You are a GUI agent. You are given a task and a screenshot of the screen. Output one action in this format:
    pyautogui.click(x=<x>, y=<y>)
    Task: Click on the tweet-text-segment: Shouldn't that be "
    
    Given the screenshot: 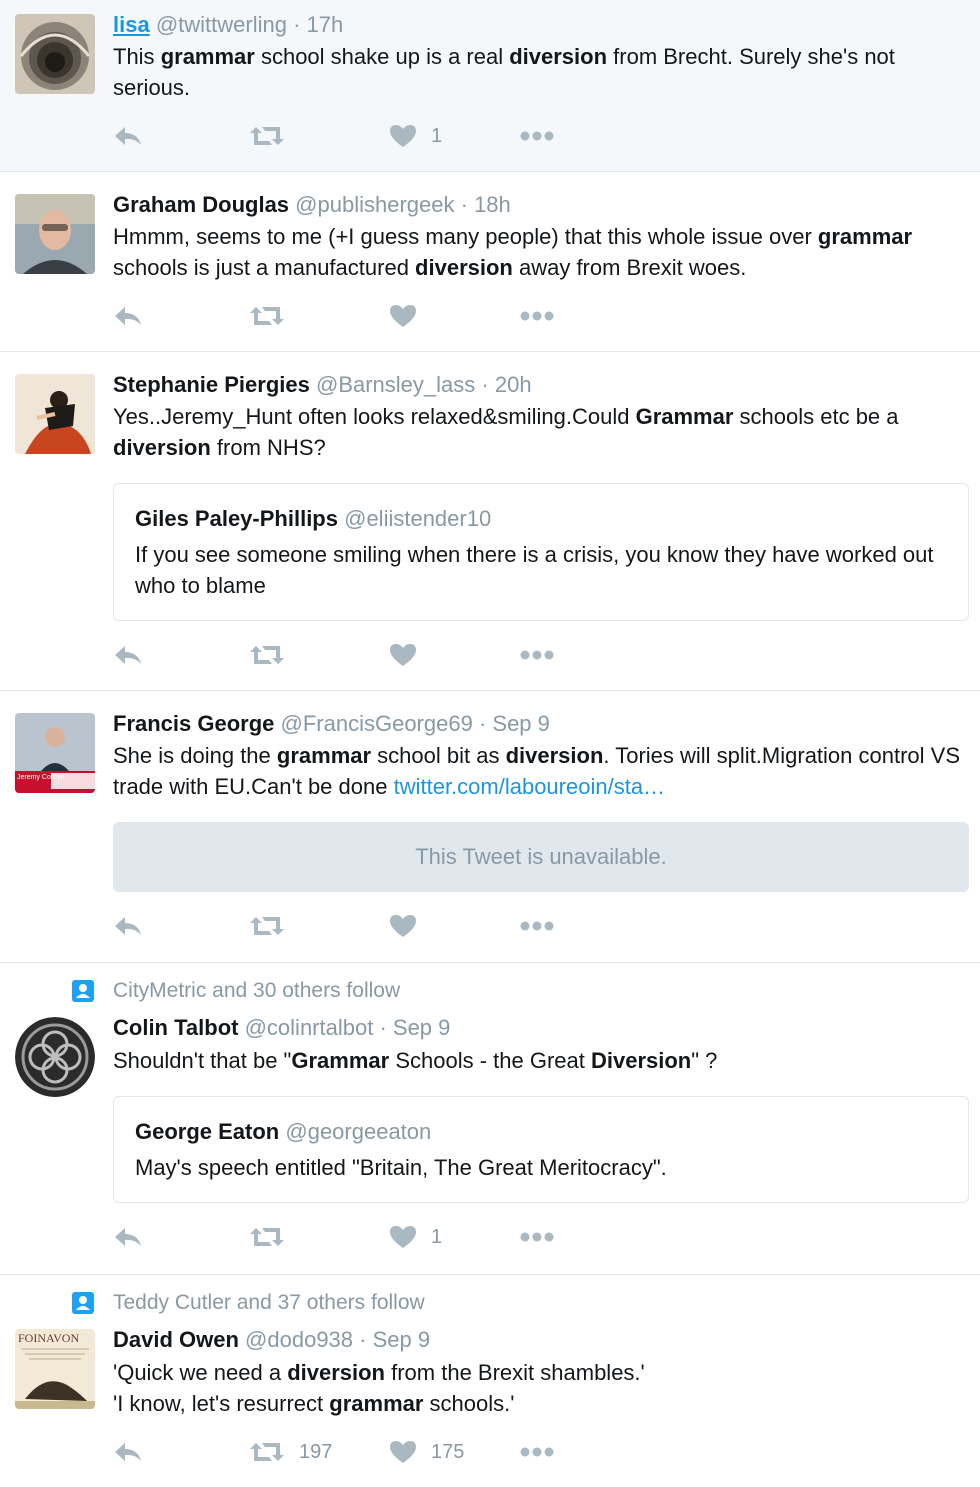 What is the action you would take?
    pyautogui.click(x=202, y=1060)
    